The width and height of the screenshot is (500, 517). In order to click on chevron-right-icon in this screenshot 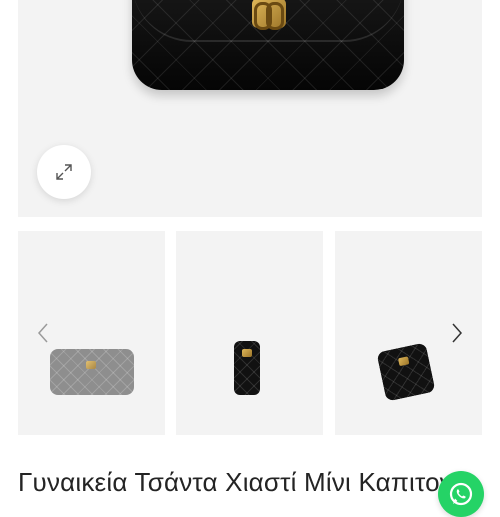, I will do `click(457, 333)`.